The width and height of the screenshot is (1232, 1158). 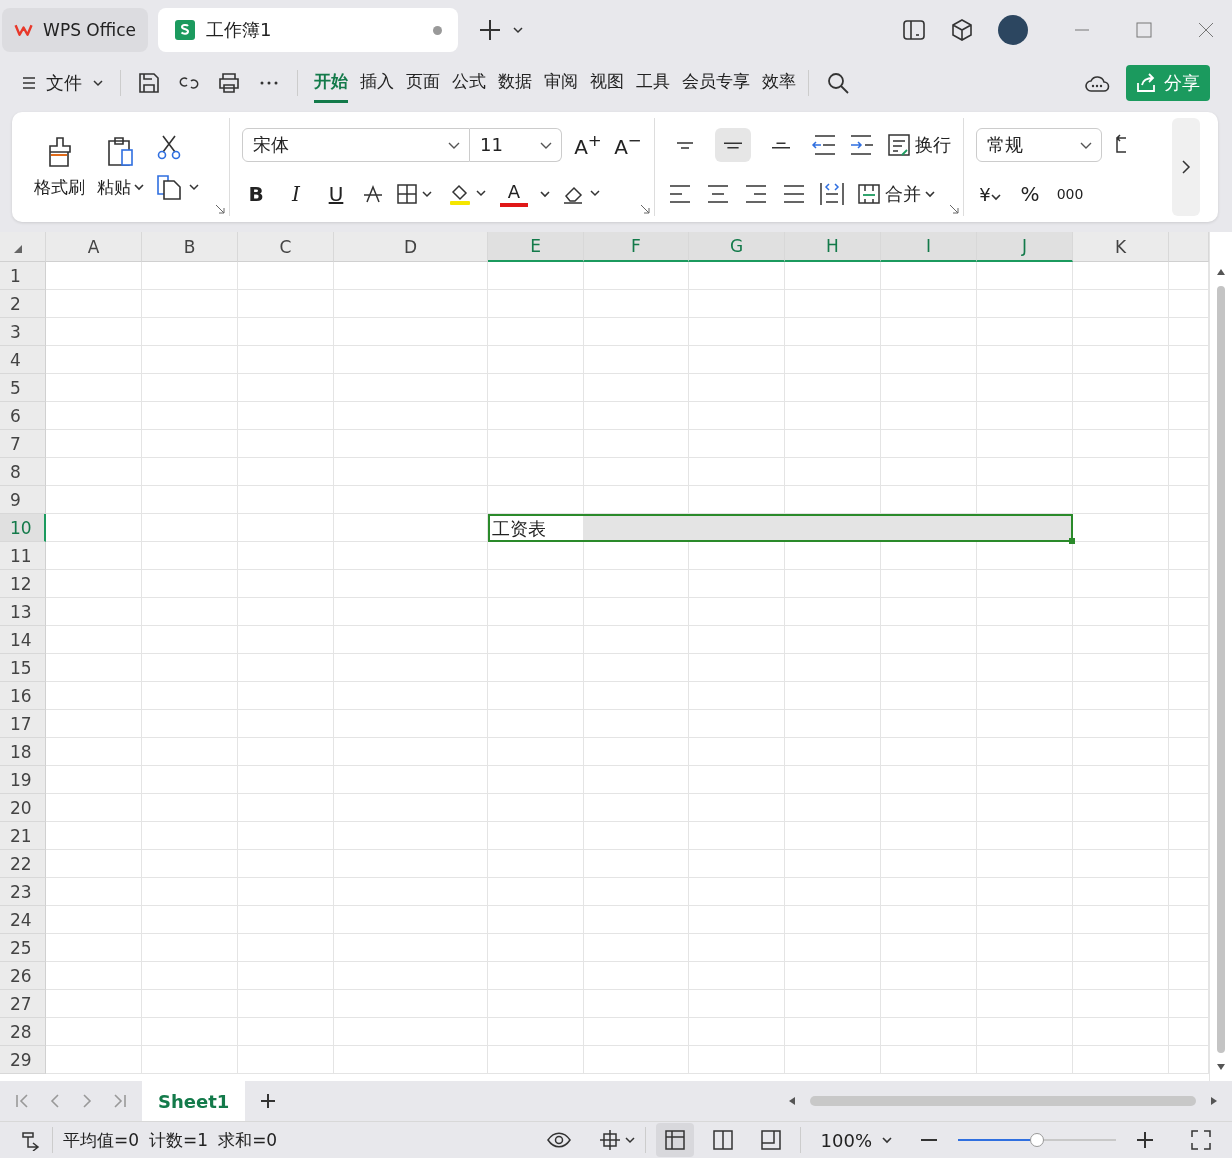 I want to click on row-header: 24, so click(x=23, y=920).